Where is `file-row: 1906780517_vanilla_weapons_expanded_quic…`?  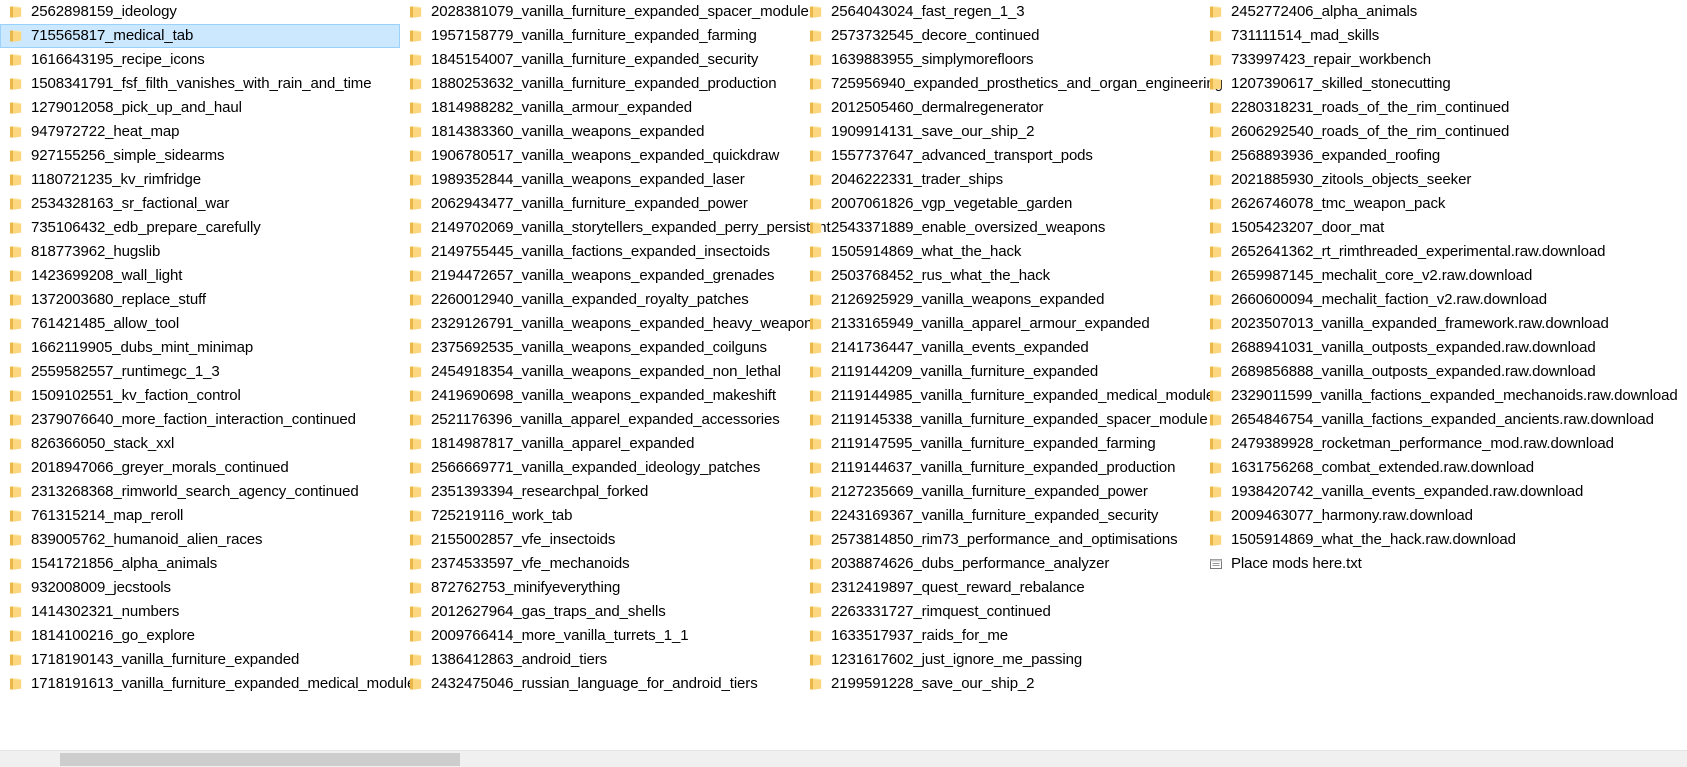
file-row: 1906780517_vanilla_weapons_expanded_quic… is located at coordinates (600, 156).